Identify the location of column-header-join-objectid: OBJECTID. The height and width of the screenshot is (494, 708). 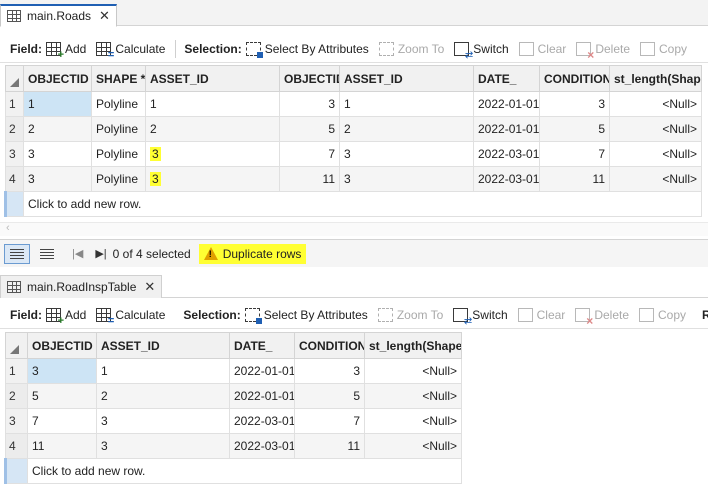
(309, 78).